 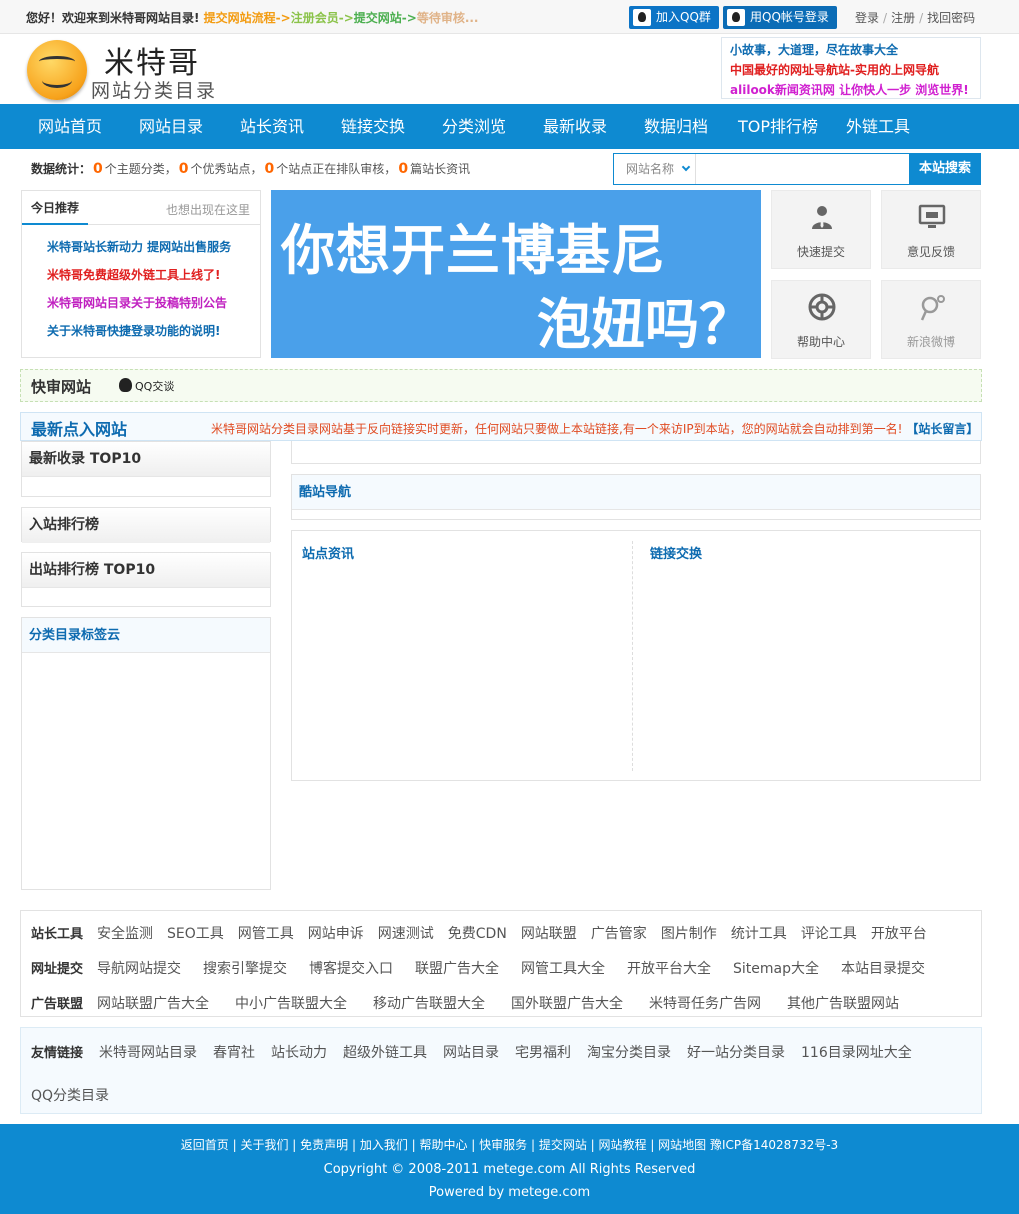 What do you see at coordinates (856, 1053) in the screenshot?
I see `friend-link: 116目录网址大全` at bounding box center [856, 1053].